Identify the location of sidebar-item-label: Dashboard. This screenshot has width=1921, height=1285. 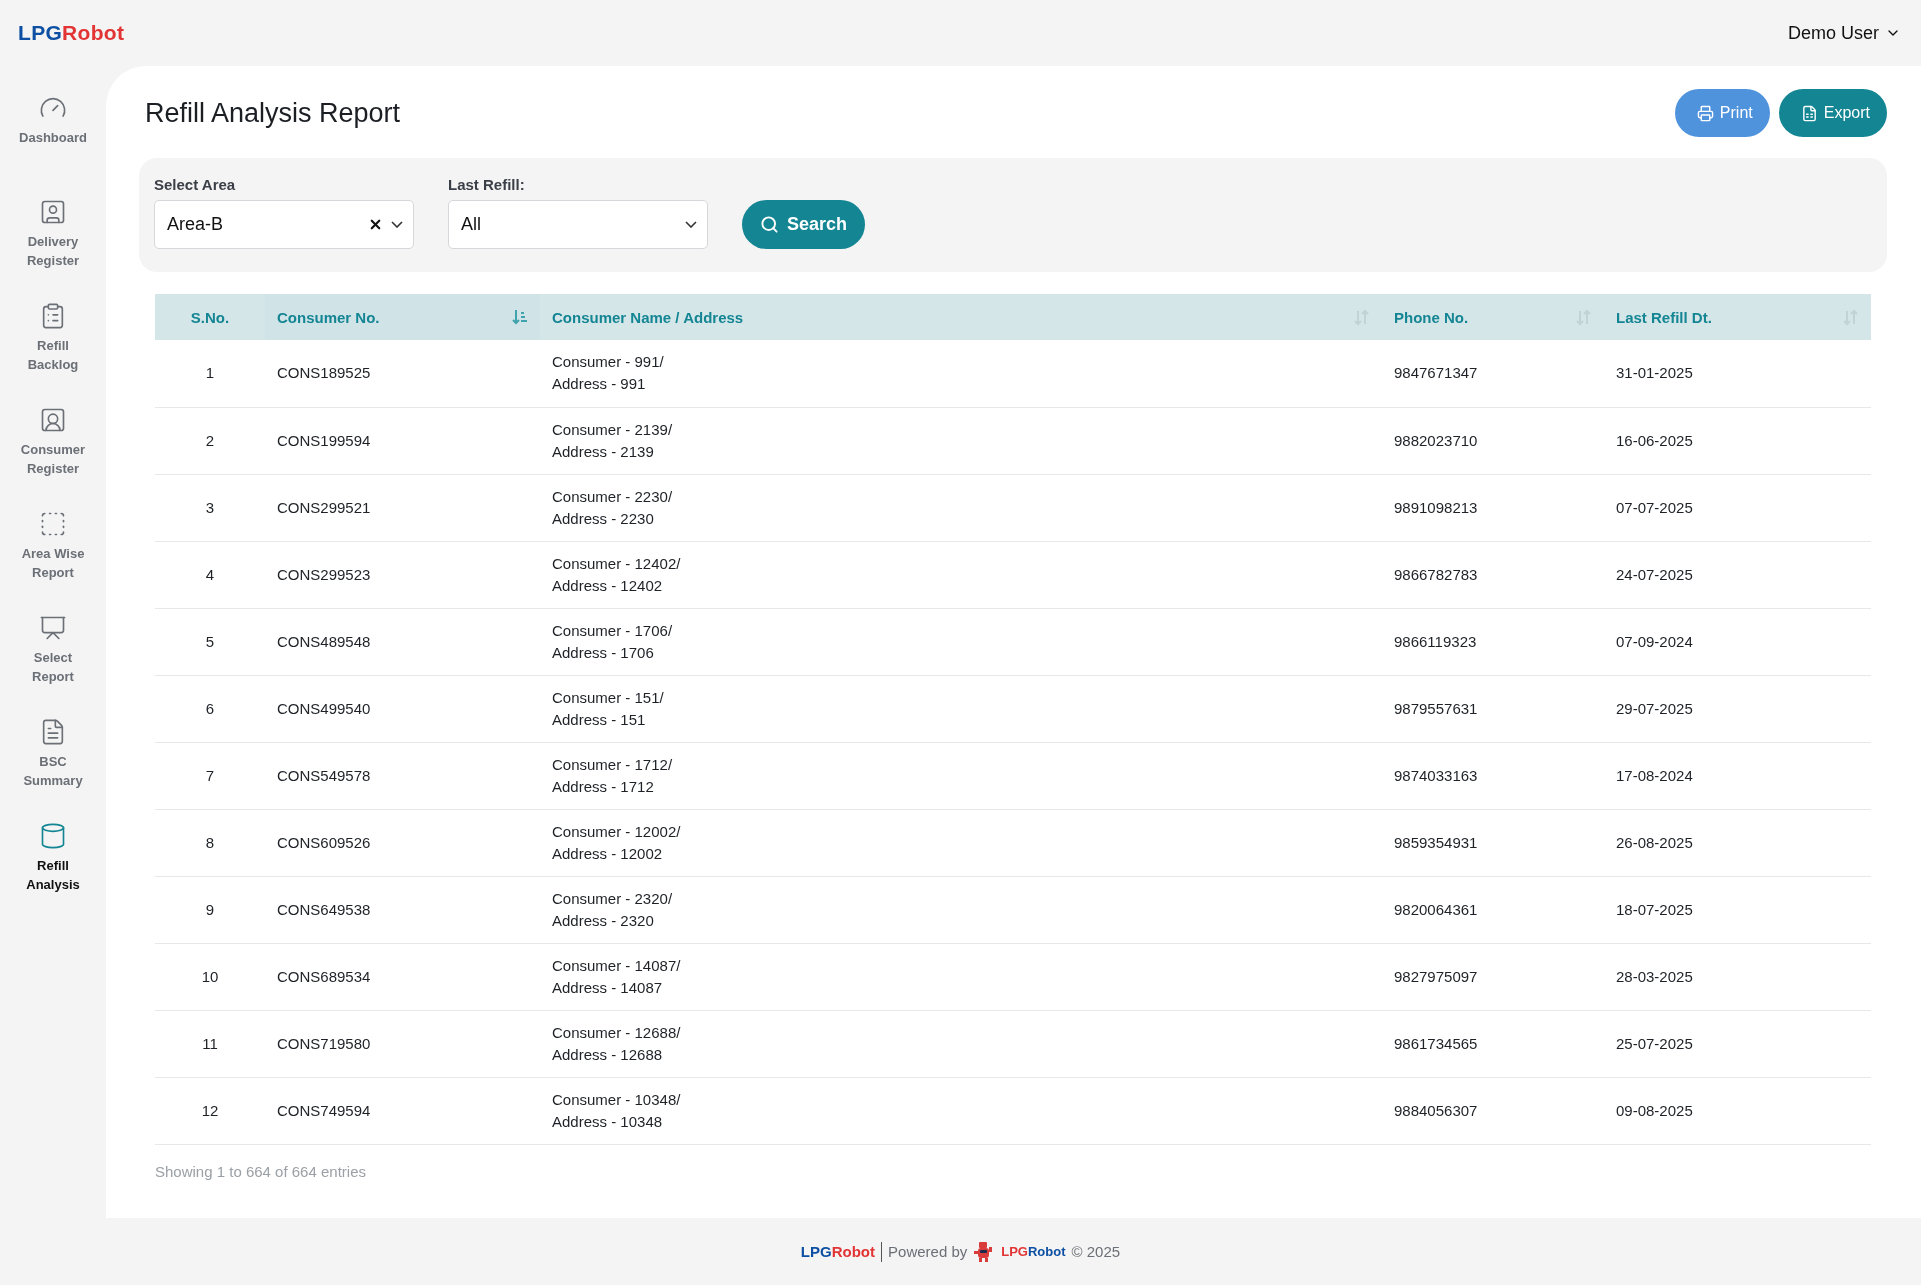
(53, 138).